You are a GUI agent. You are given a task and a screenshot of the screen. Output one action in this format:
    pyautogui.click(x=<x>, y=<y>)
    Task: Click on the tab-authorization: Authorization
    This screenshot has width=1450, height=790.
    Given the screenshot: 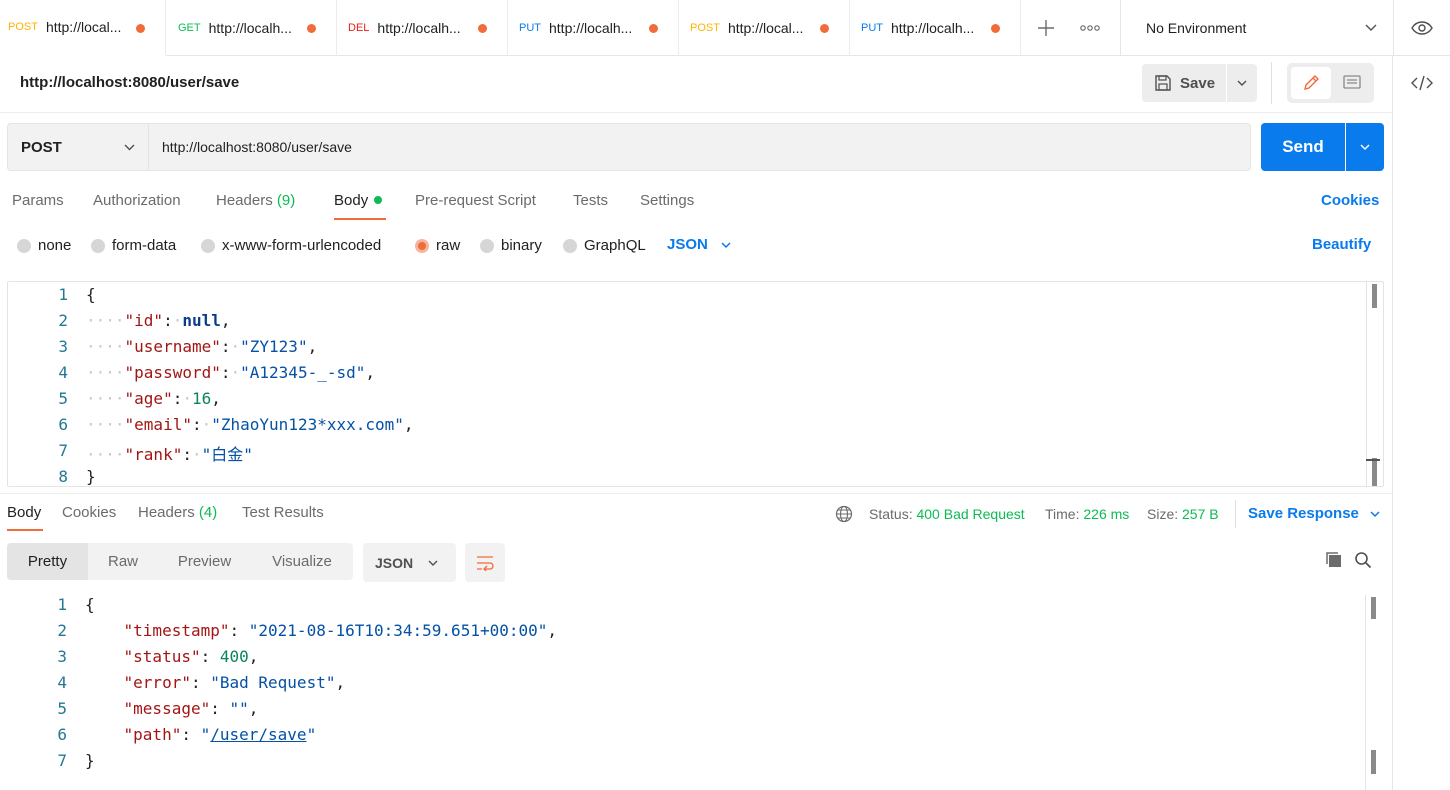 What is the action you would take?
    pyautogui.click(x=137, y=200)
    